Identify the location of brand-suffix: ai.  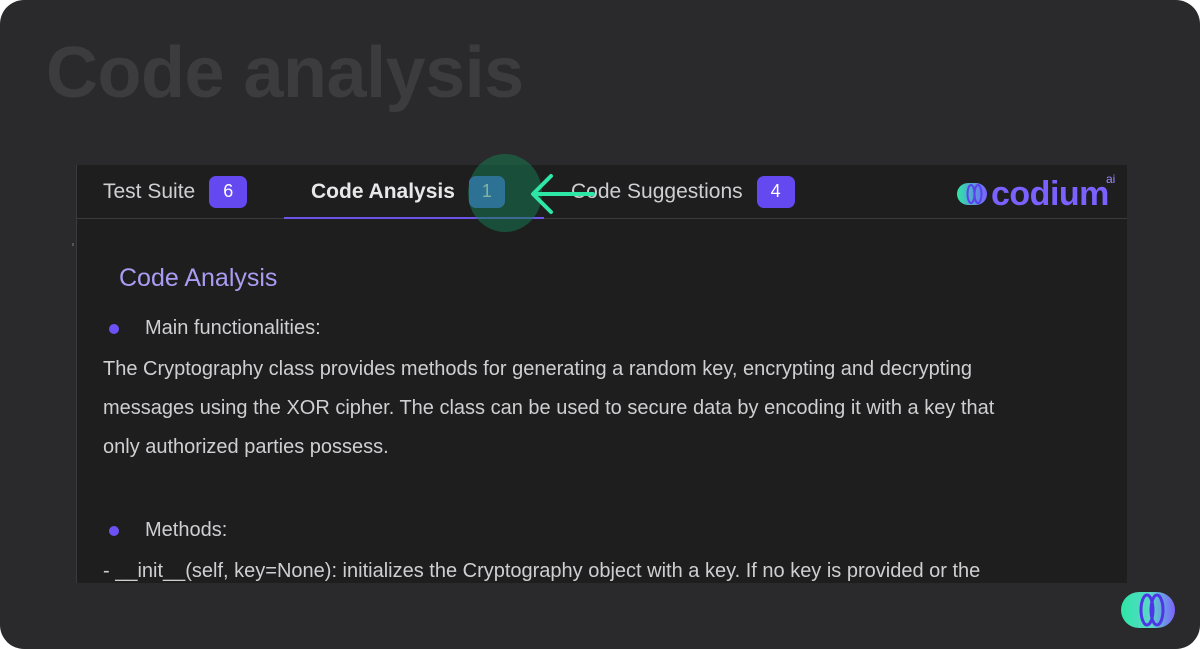
(1111, 179).